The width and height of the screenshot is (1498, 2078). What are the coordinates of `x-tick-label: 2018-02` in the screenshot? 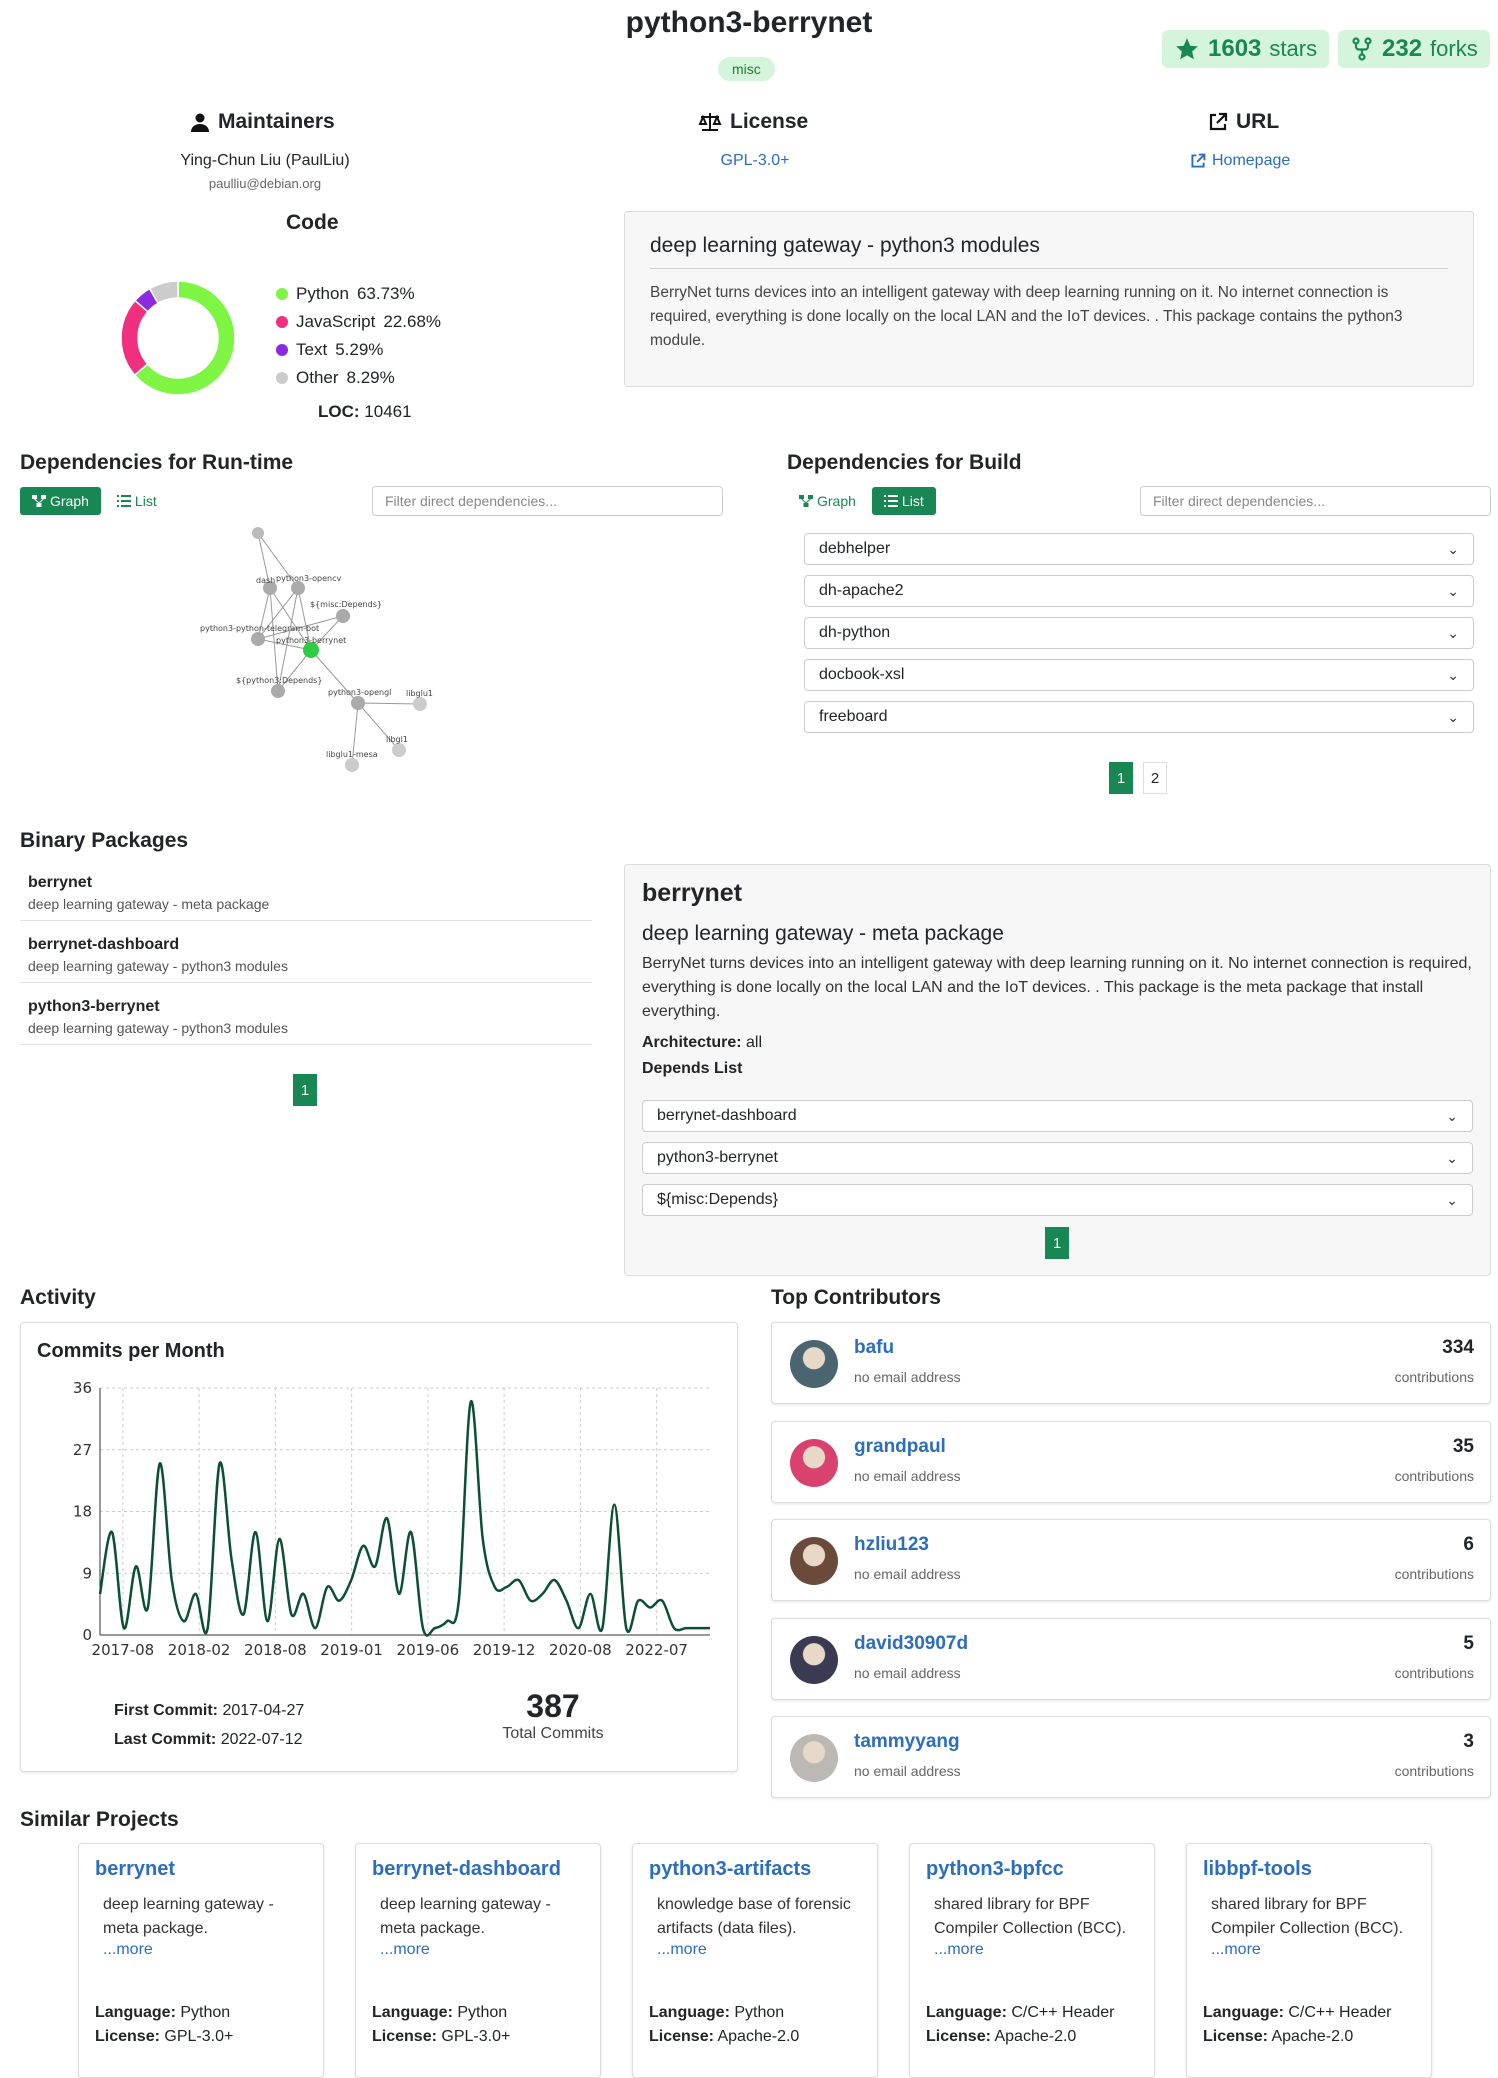 It's located at (199, 1650).